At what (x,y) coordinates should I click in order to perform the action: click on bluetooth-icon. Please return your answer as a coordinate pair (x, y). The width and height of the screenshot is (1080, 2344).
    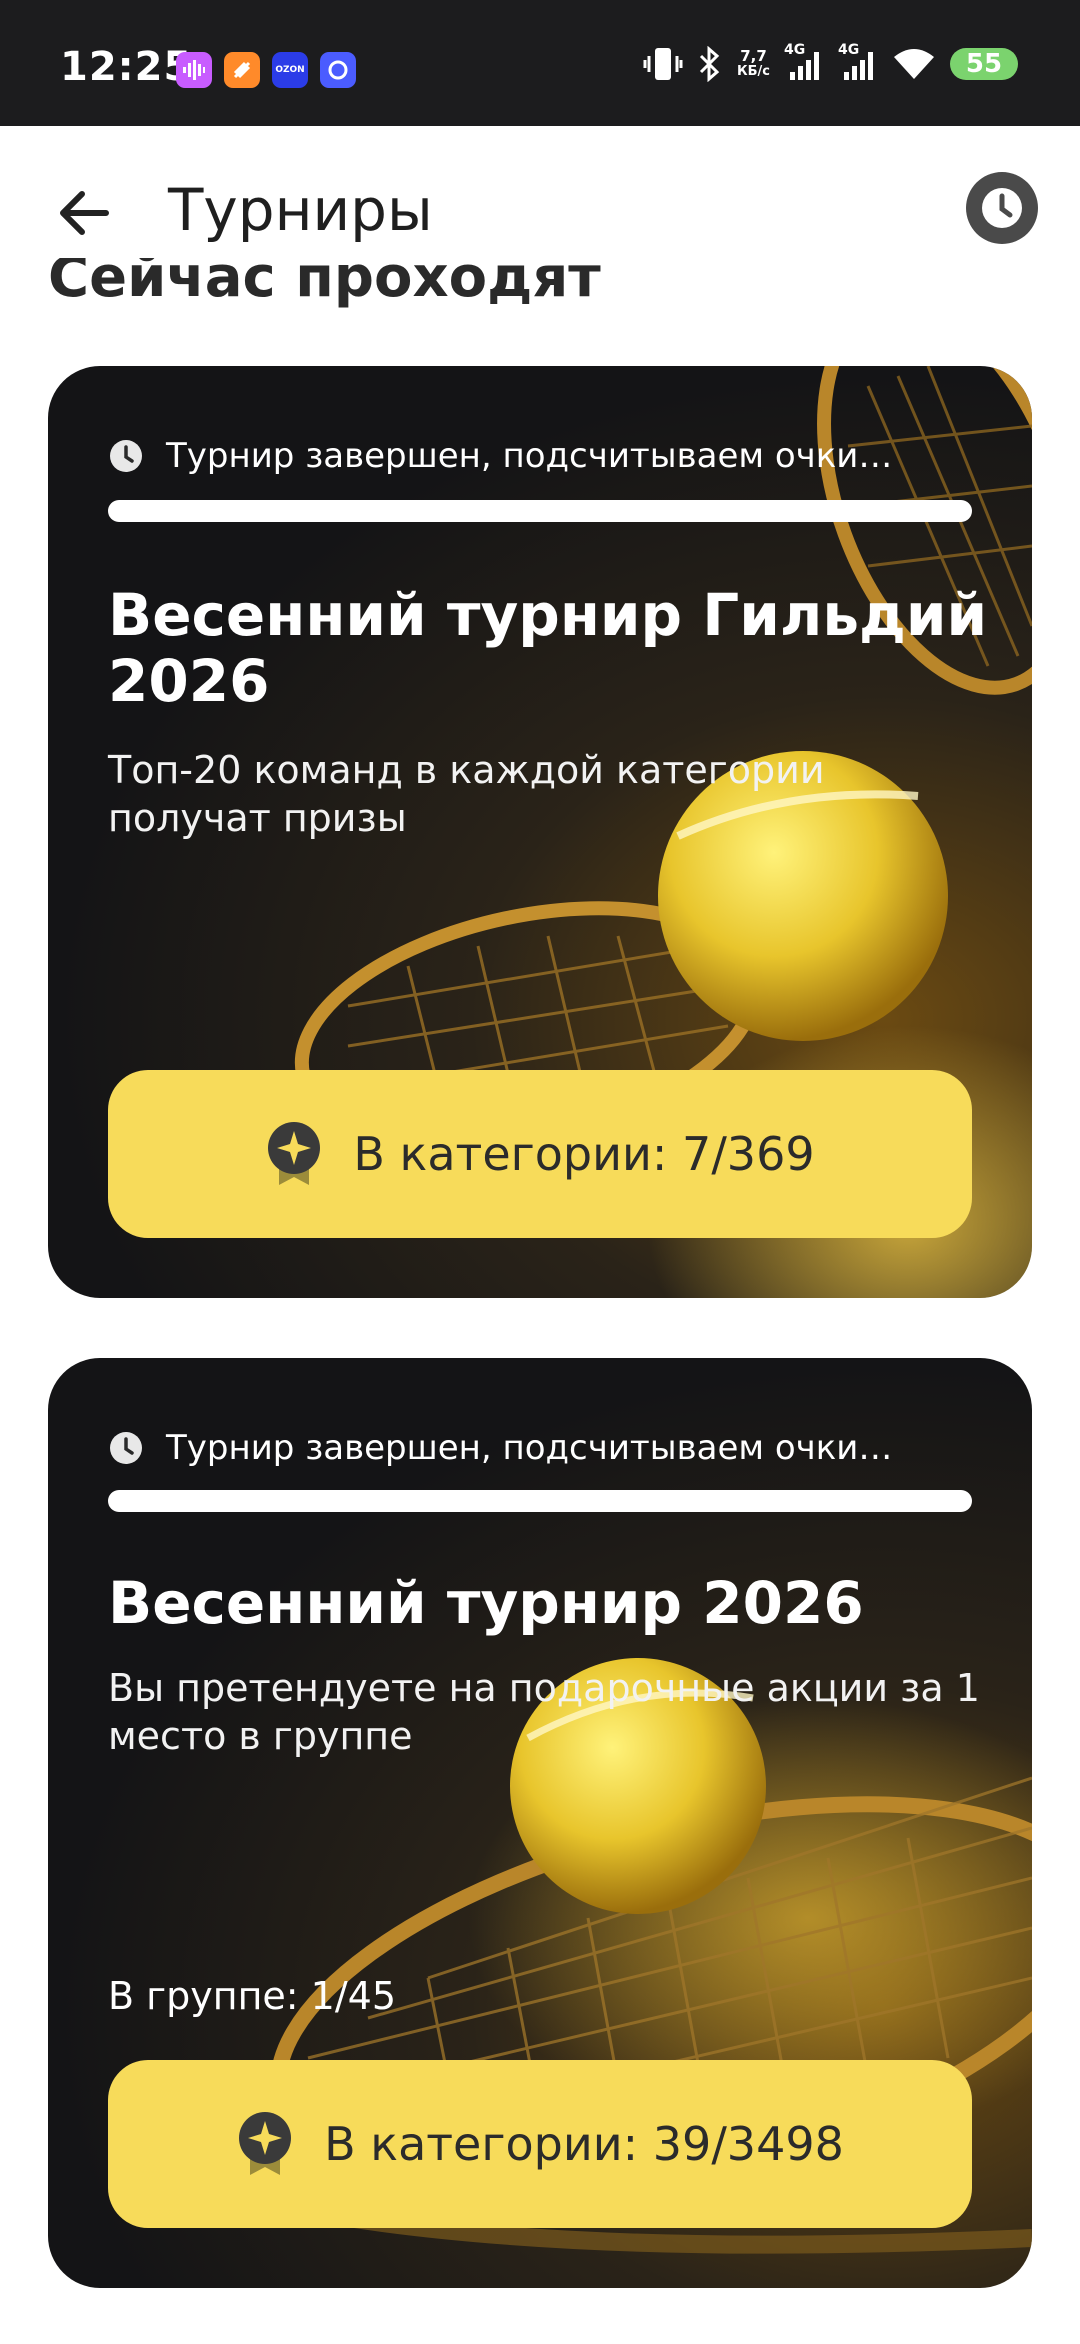
    Looking at the image, I should click on (709, 64).